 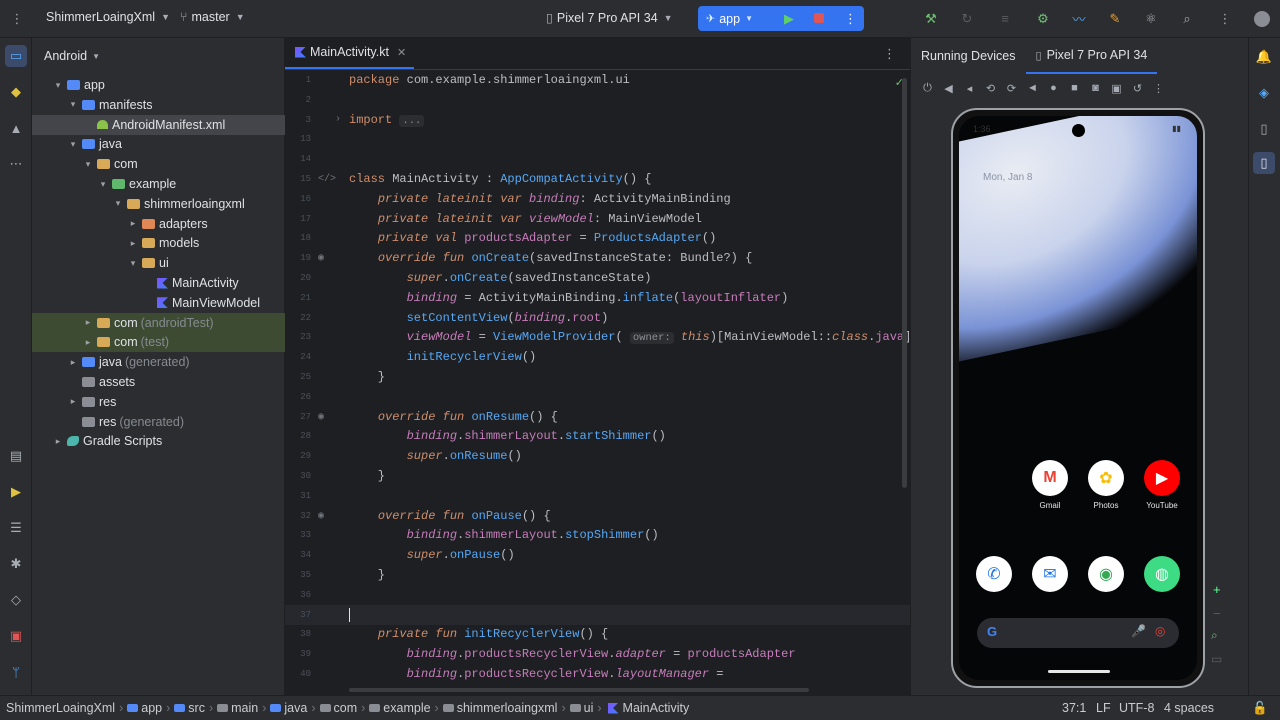 I want to click on tree-item: ▸ Gradle Scripts, so click(x=158, y=441).